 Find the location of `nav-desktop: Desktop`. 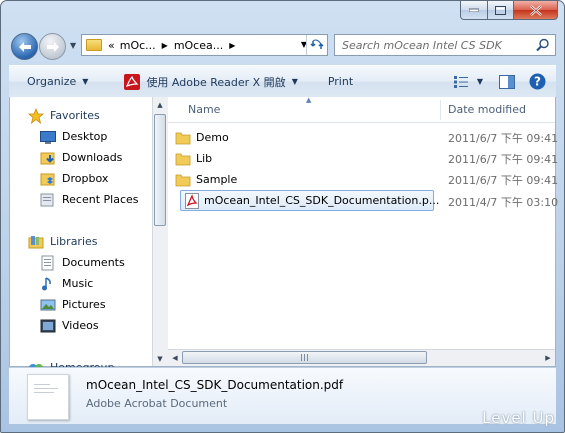

nav-desktop: Desktop is located at coordinates (73, 136).